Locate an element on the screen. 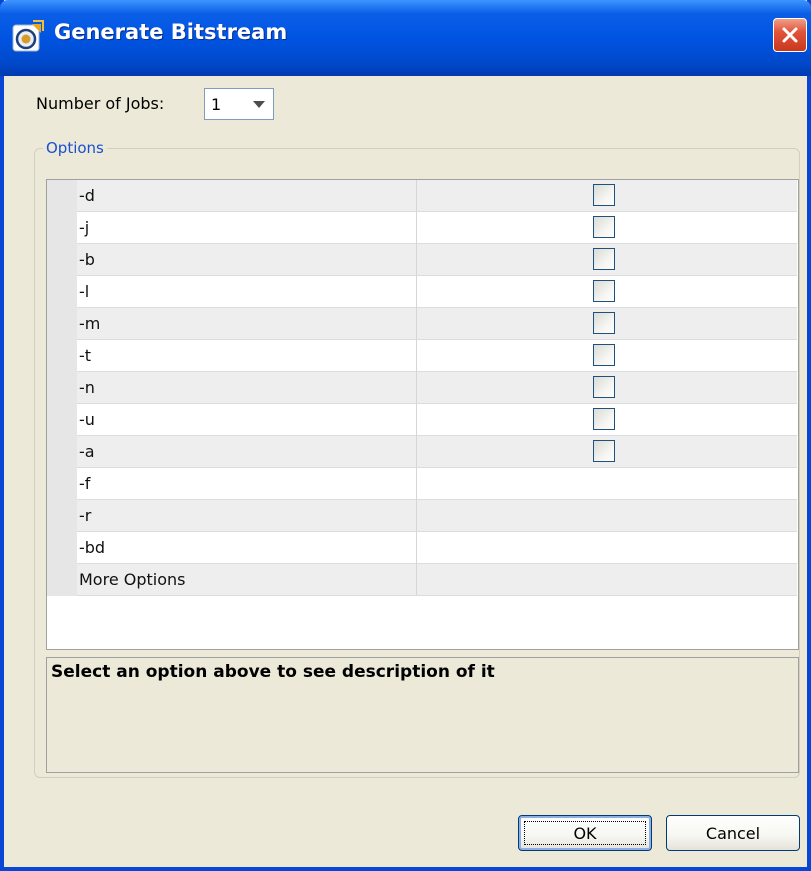 This screenshot has height=871, width=811. table-row: More Options is located at coordinates (437, 580).